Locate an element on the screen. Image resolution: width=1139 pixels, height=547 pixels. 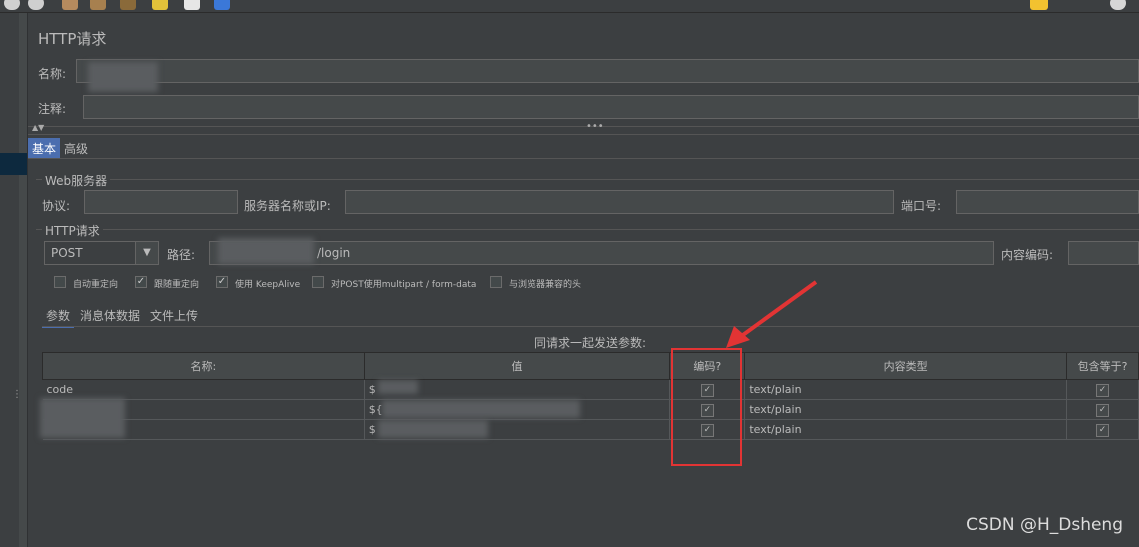
path-value: /login is located at coordinates (334, 253).